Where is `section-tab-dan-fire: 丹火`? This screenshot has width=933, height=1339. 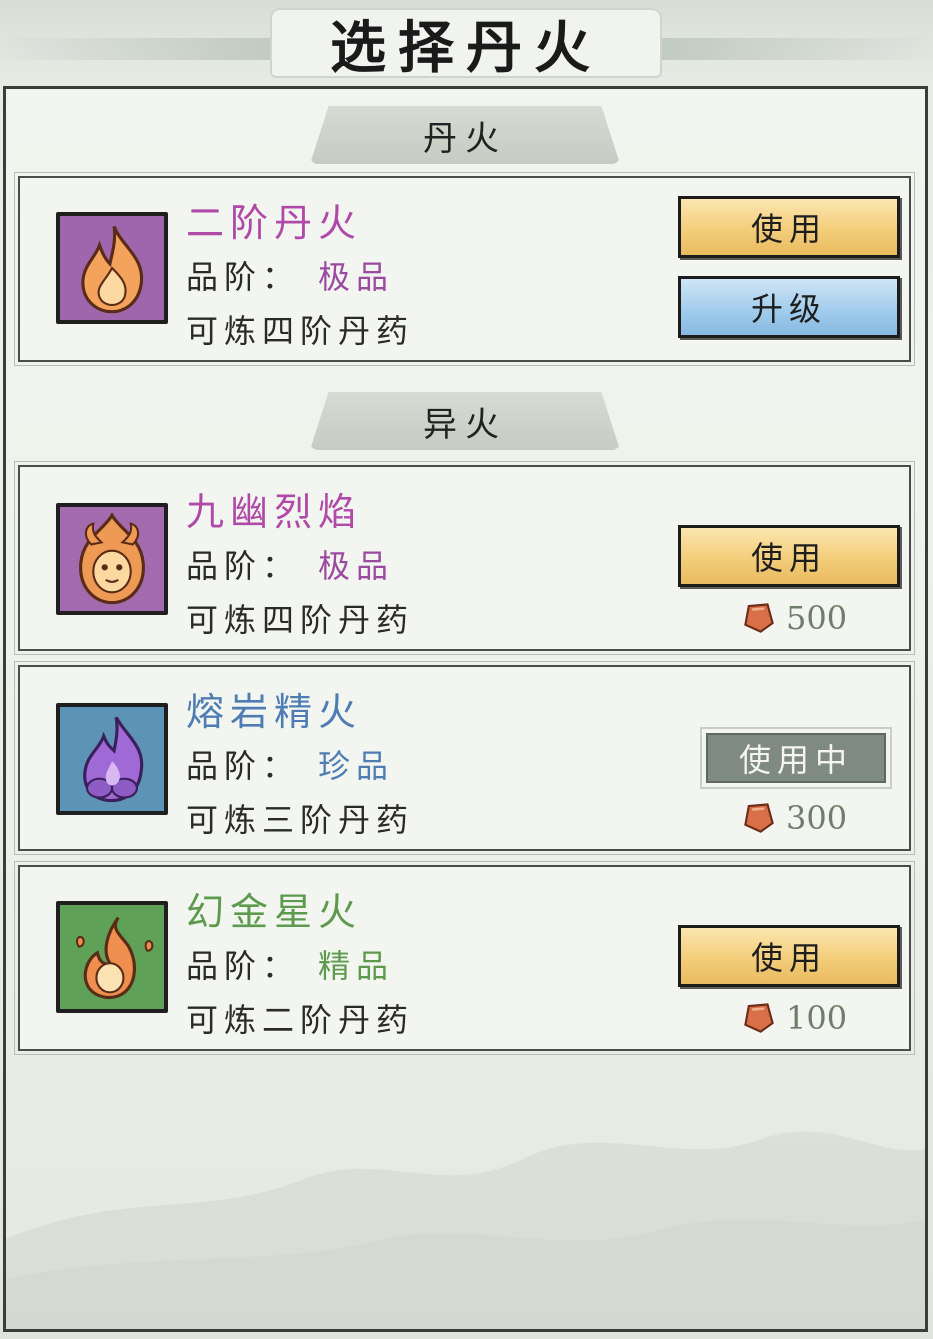
section-tab-dan-fire: 丹火 is located at coordinates (465, 135).